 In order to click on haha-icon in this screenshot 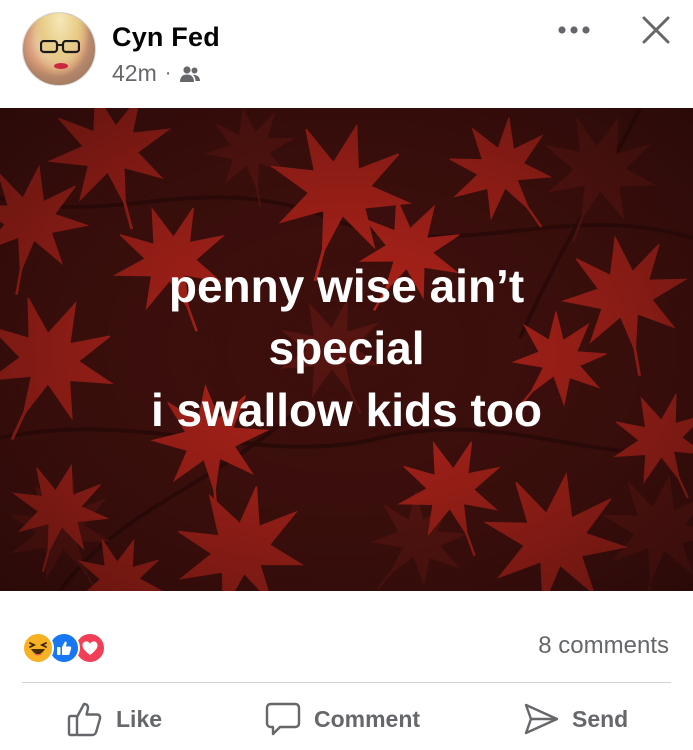, I will do `click(38, 648)`.